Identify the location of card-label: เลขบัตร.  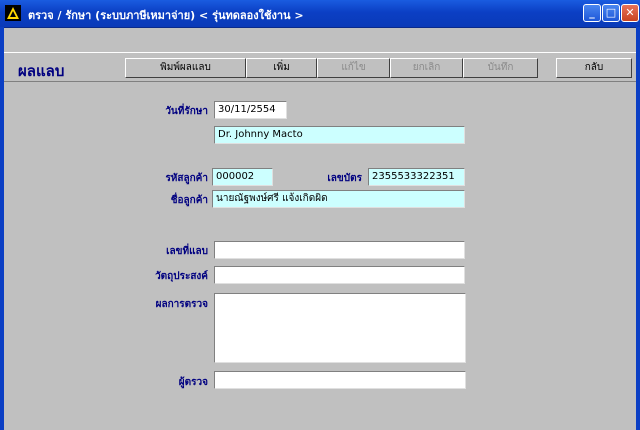
(344, 178).